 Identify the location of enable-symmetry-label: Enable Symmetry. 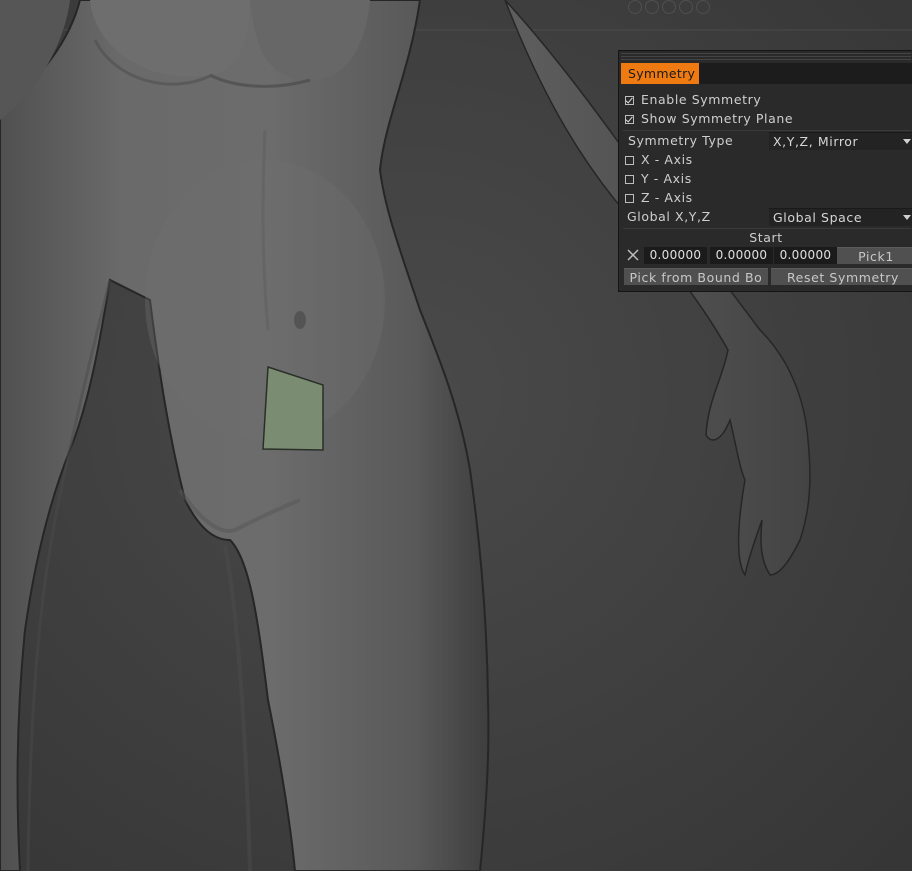
(701, 99).